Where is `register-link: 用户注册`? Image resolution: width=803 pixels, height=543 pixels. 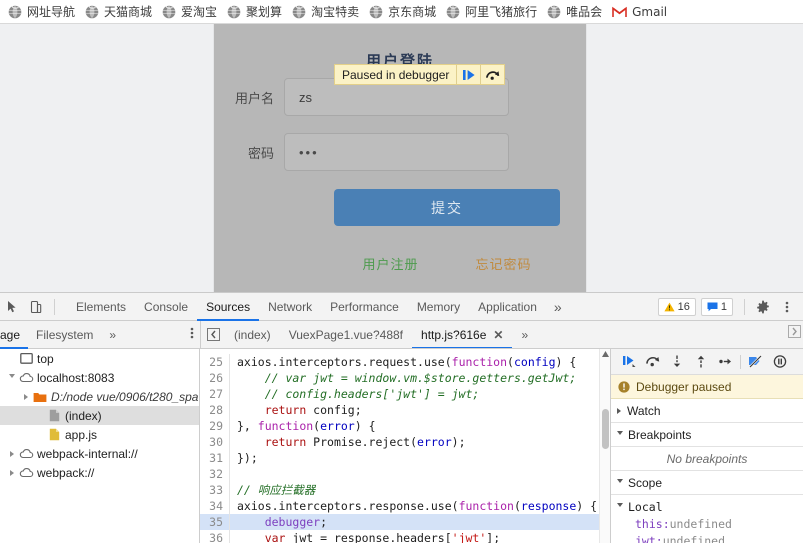 register-link: 用户注册 is located at coordinates (390, 263).